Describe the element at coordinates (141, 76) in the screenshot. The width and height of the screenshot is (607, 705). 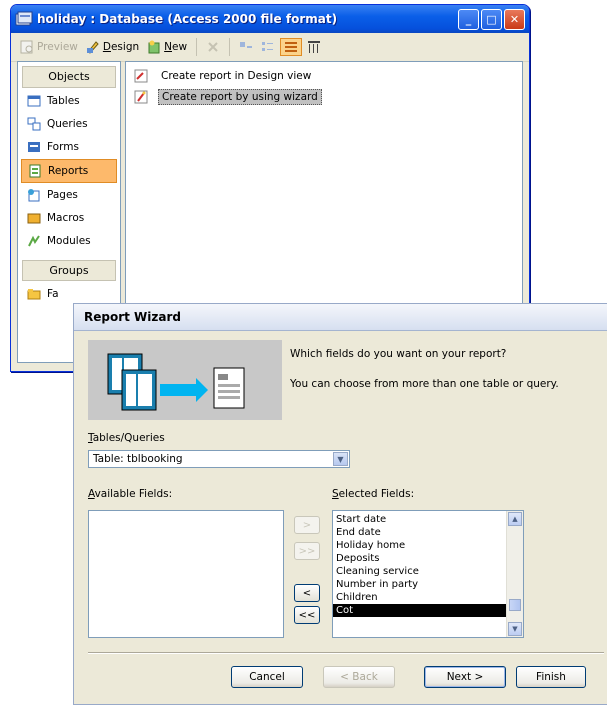
I see `design-report-icon` at that location.